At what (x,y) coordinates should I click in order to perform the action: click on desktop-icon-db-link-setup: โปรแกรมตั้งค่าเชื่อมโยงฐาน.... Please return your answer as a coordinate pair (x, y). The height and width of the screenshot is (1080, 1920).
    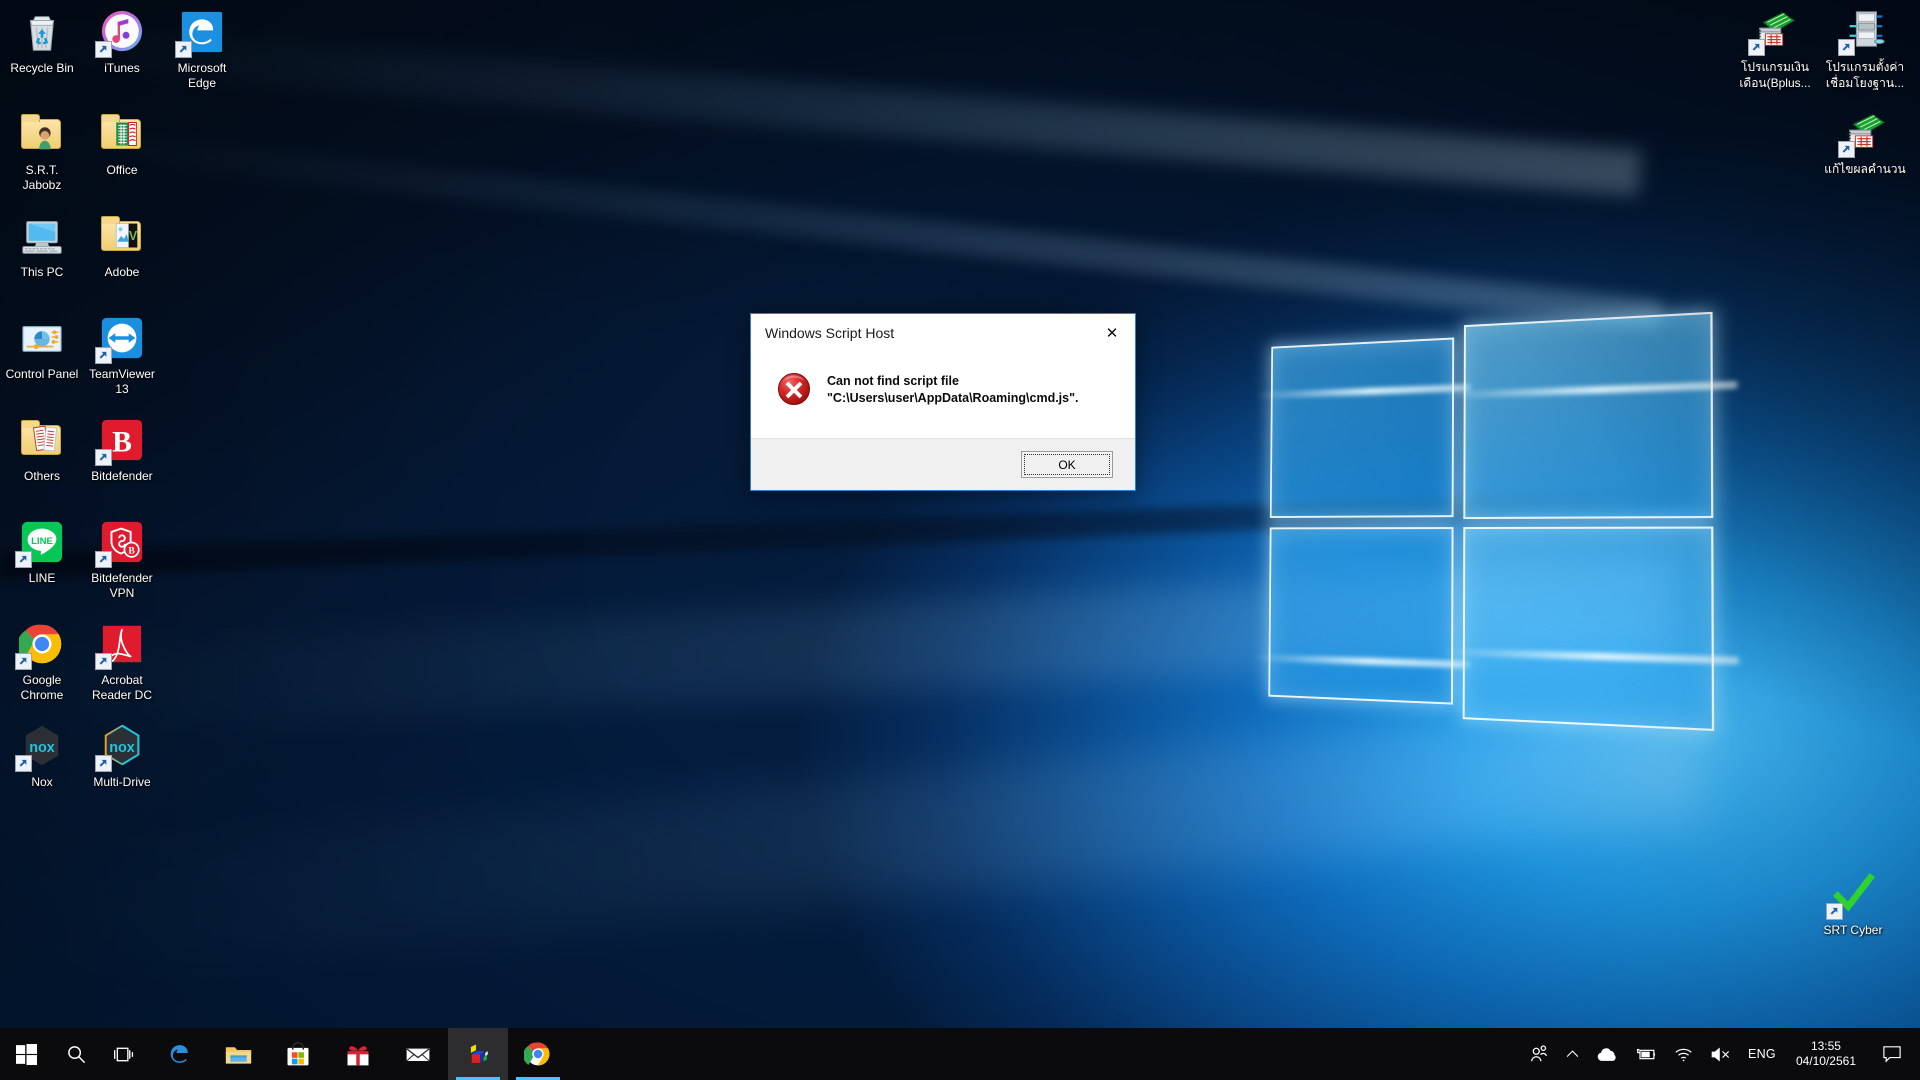
    Looking at the image, I should click on (1865, 52).